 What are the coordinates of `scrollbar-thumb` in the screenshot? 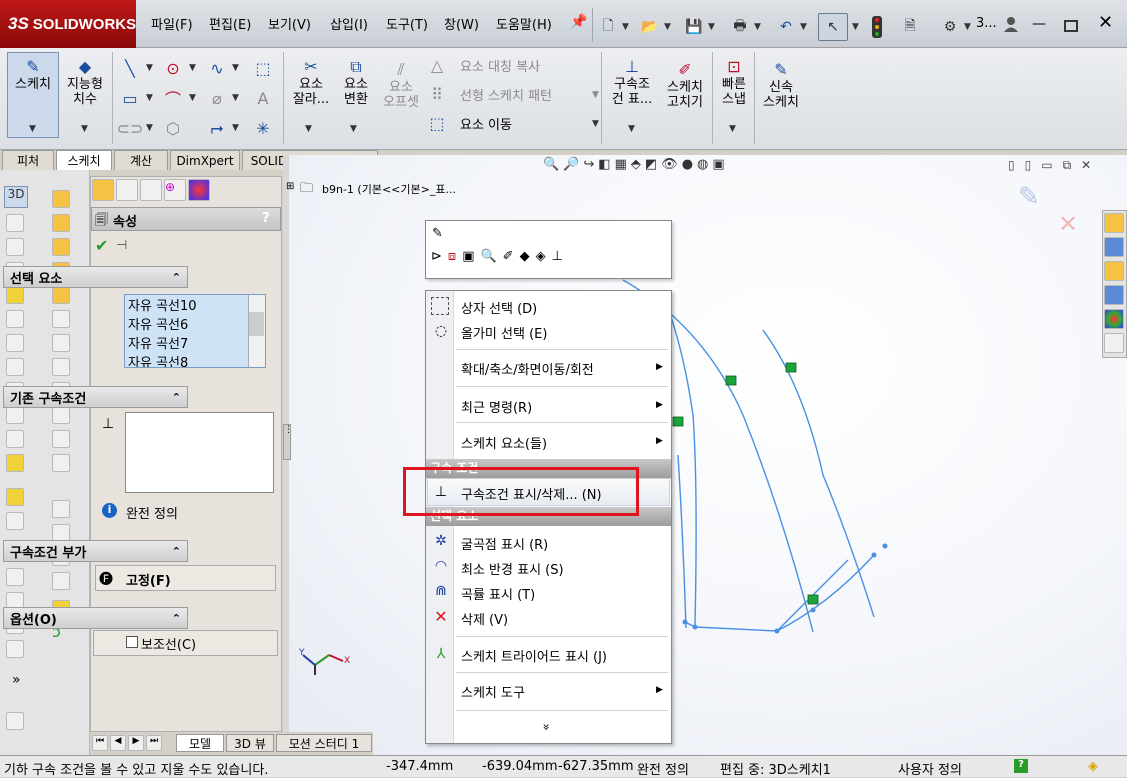 It's located at (256, 324).